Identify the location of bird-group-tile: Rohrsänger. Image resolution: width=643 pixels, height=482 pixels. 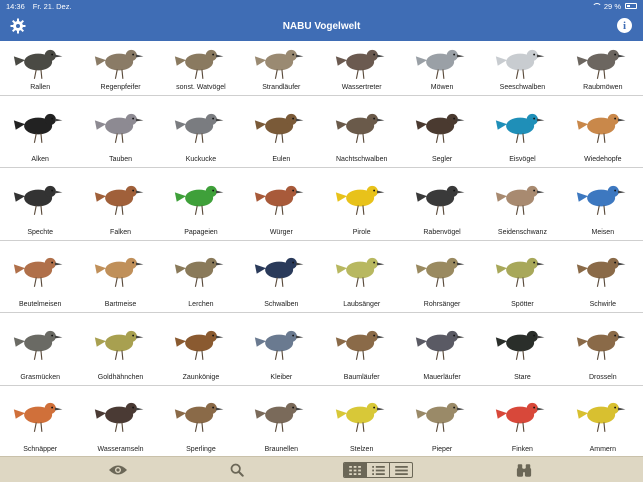
(442, 277).